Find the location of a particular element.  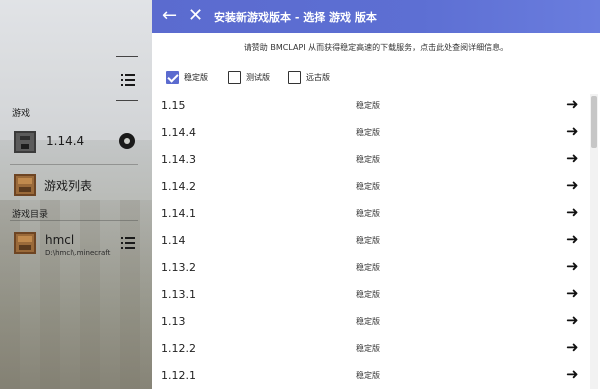

checkbox-checked-icon is located at coordinates (172, 77).